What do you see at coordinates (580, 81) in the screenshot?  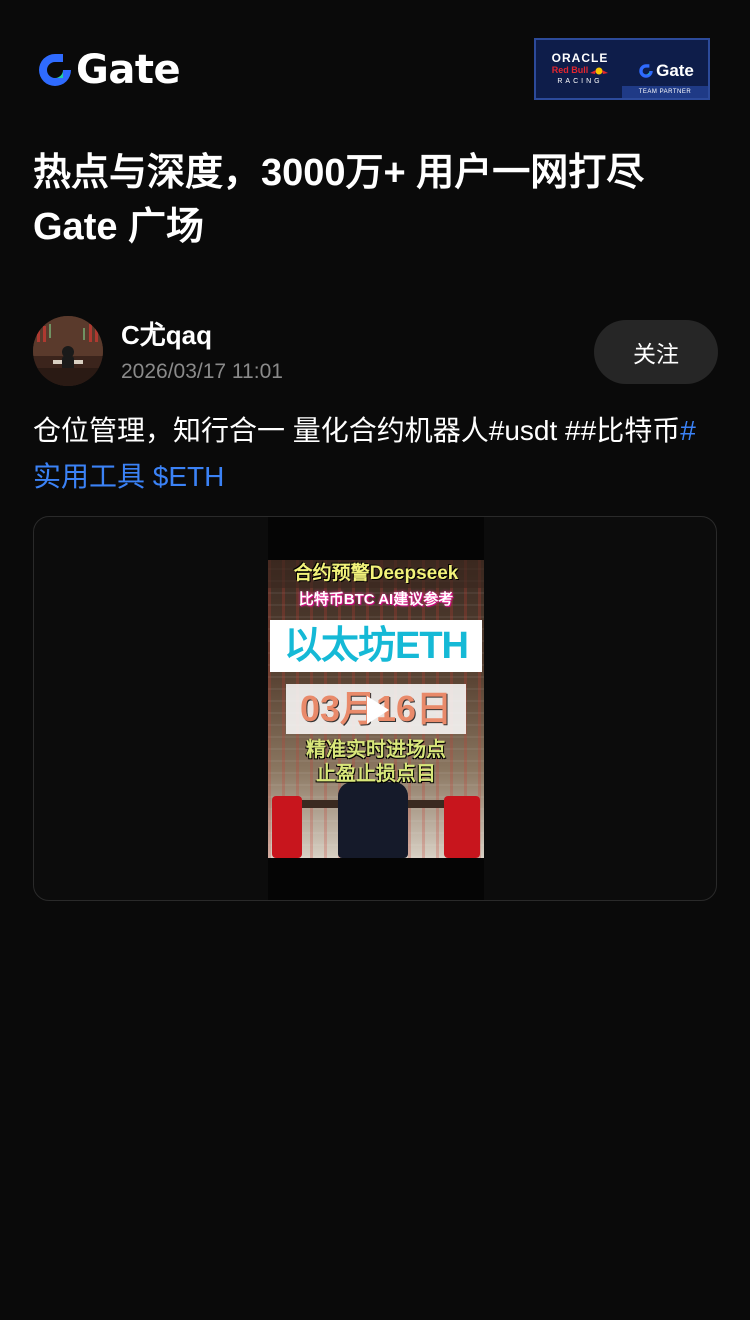 I see `racing-text: RACING` at bounding box center [580, 81].